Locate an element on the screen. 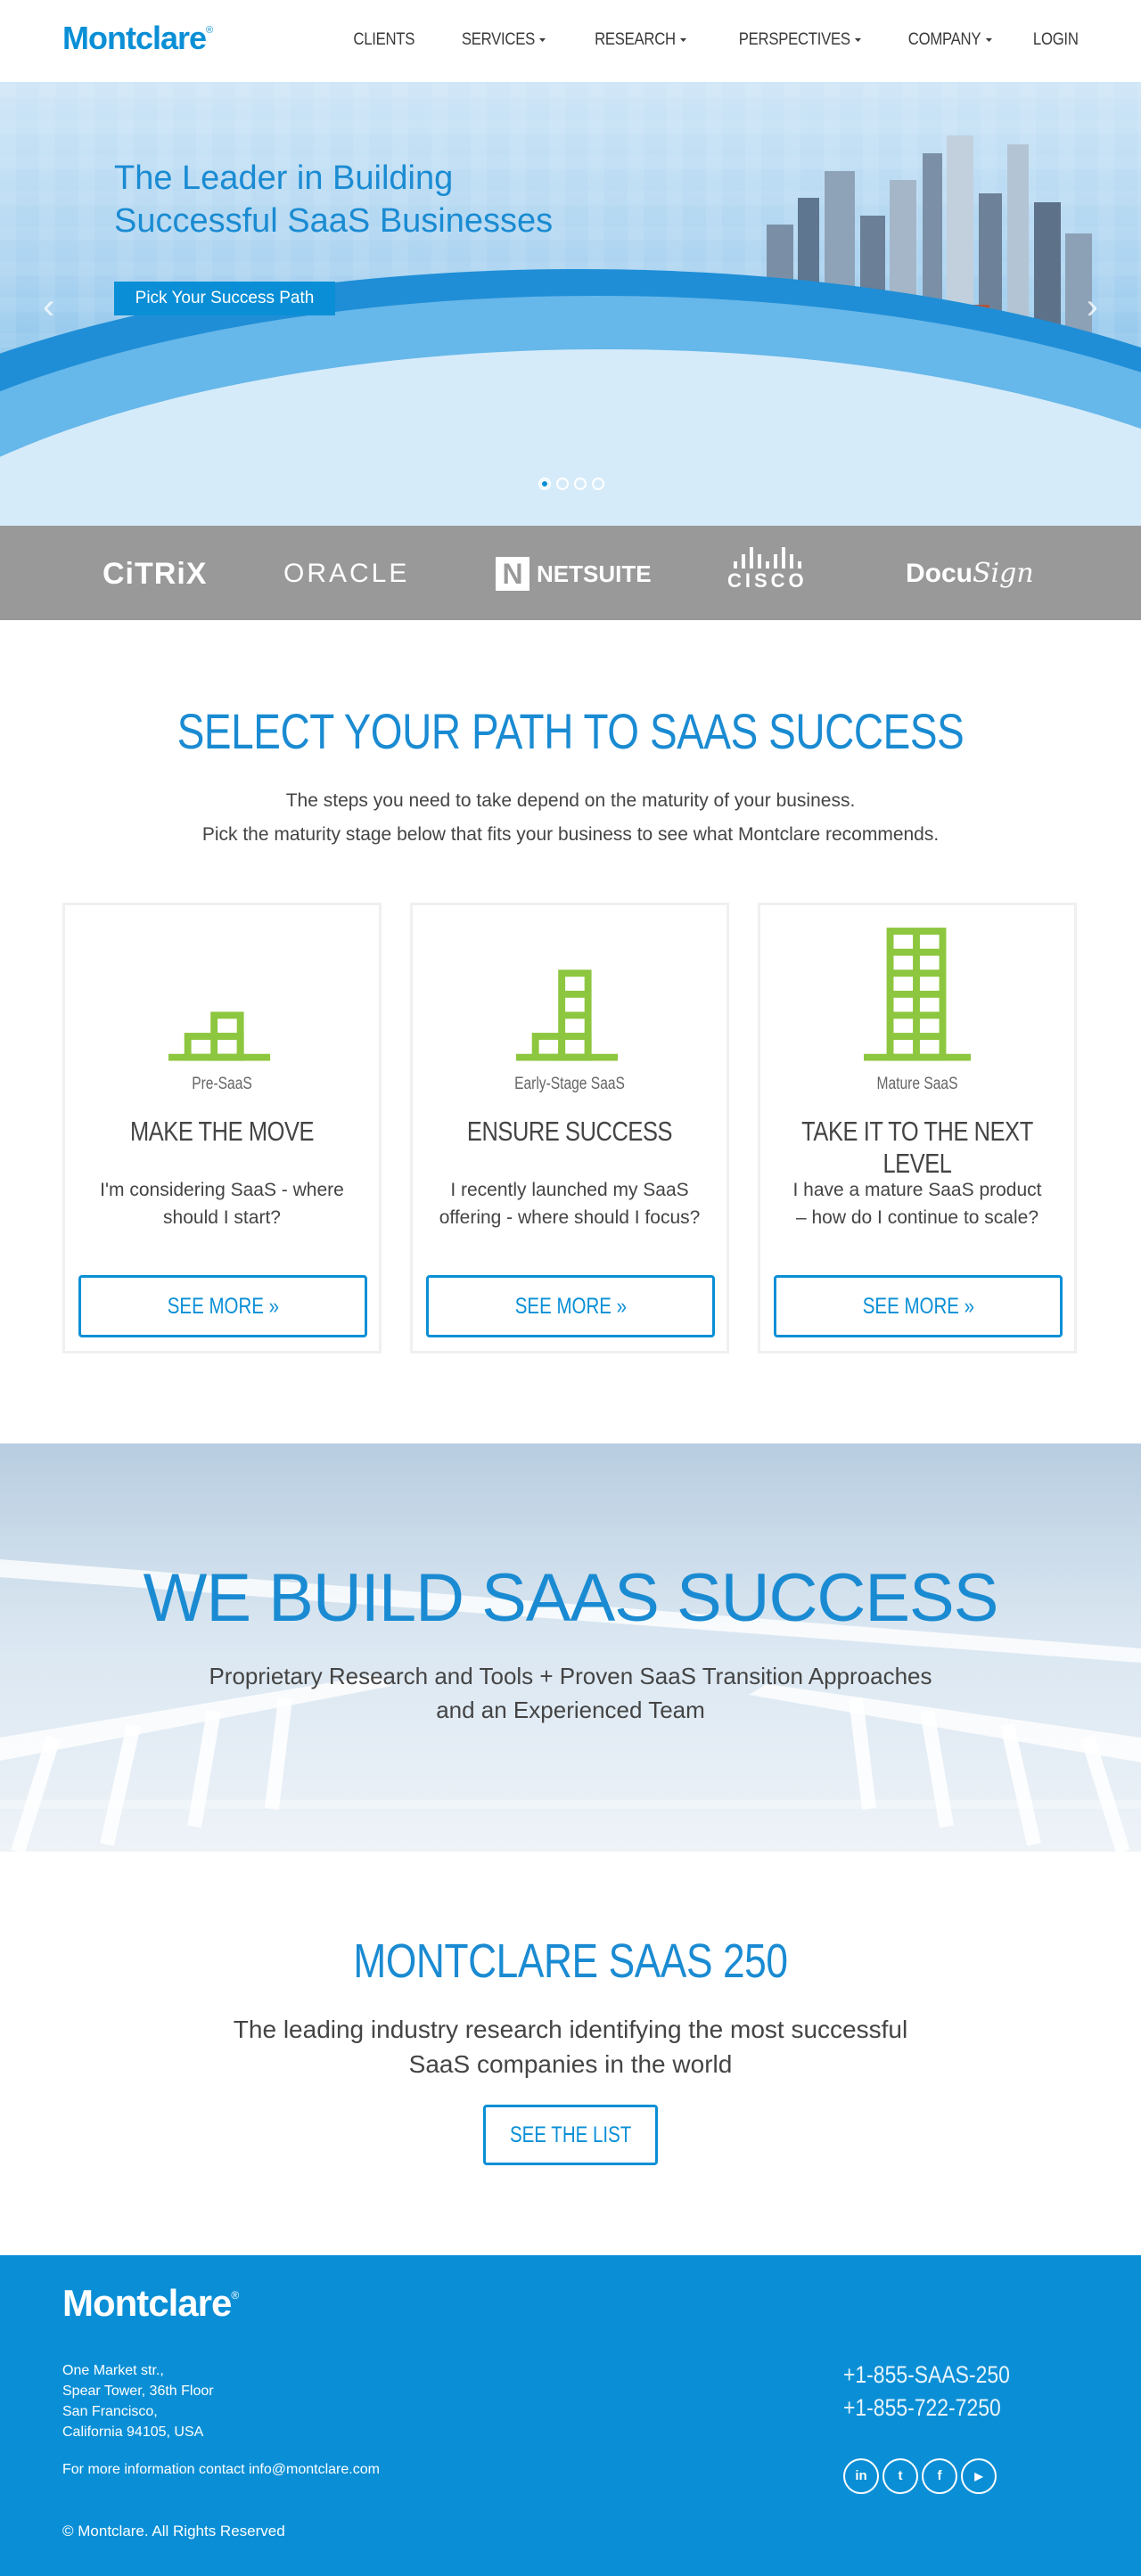 Image resolution: width=1141 pixels, height=2576 pixels. nav-login-label: LOGIN is located at coordinates (1056, 39).